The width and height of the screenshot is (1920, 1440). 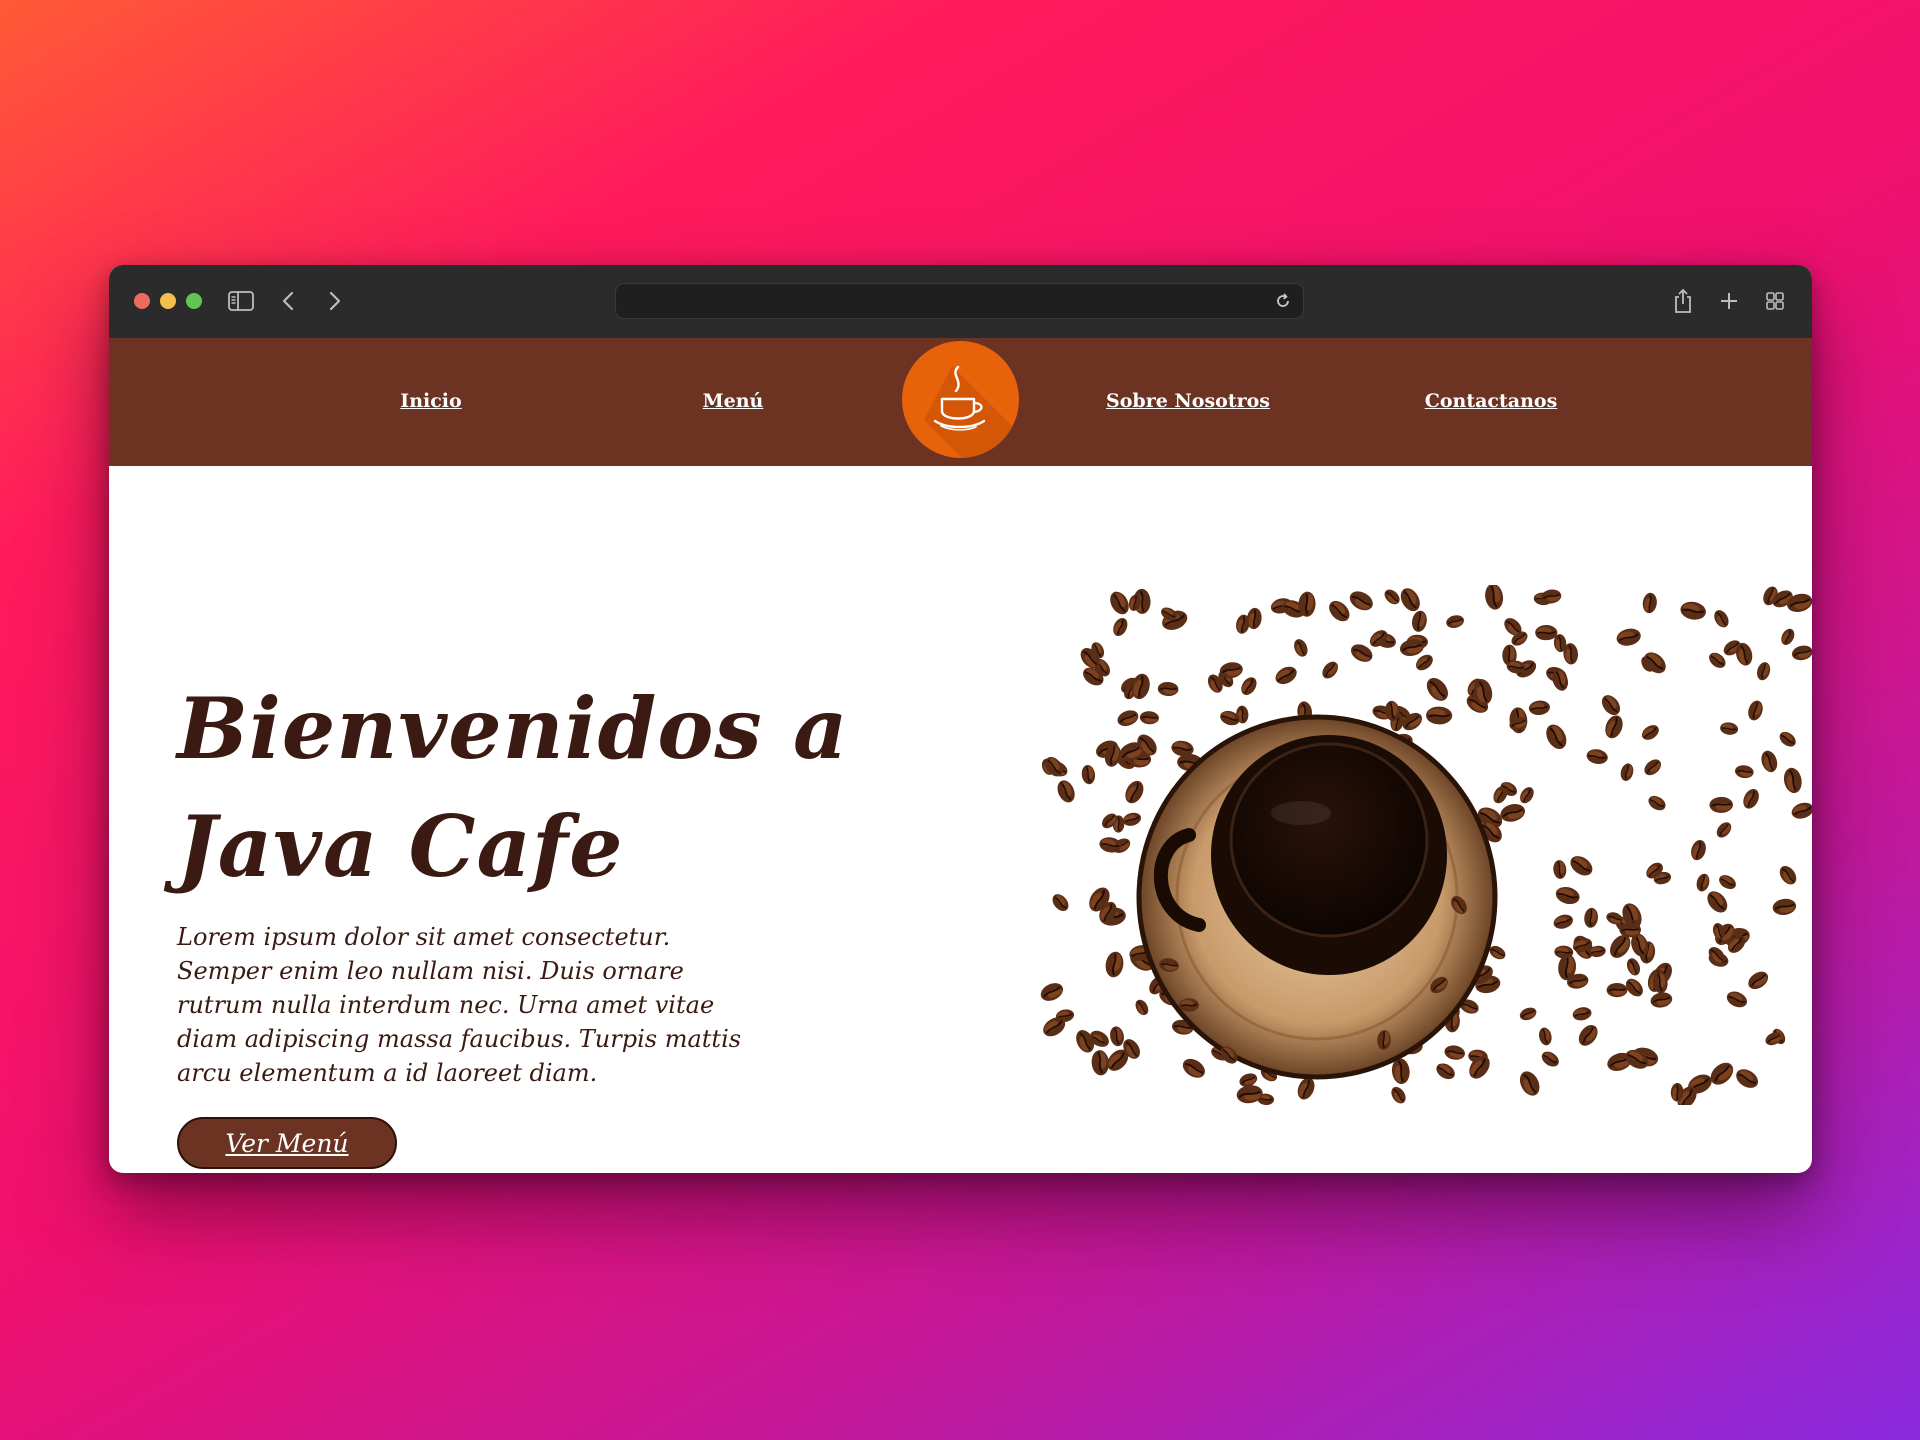 I want to click on close-window-button, so click(x=142, y=301).